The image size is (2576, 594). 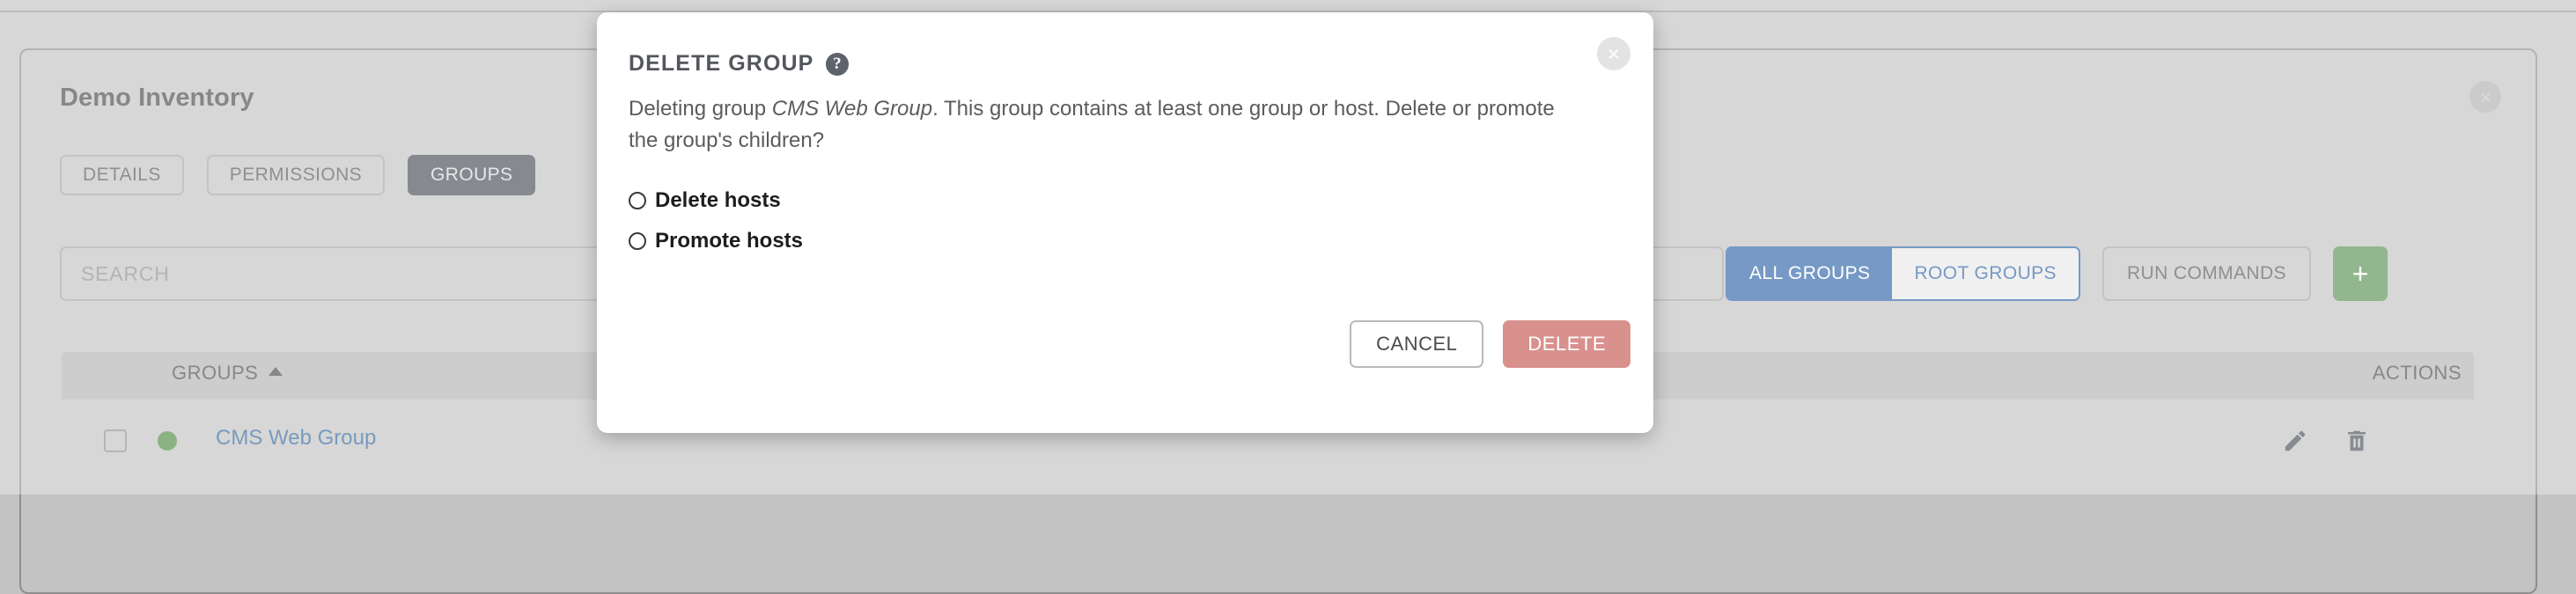 What do you see at coordinates (1416, 344) in the screenshot?
I see `cancel-button: CANCEL` at bounding box center [1416, 344].